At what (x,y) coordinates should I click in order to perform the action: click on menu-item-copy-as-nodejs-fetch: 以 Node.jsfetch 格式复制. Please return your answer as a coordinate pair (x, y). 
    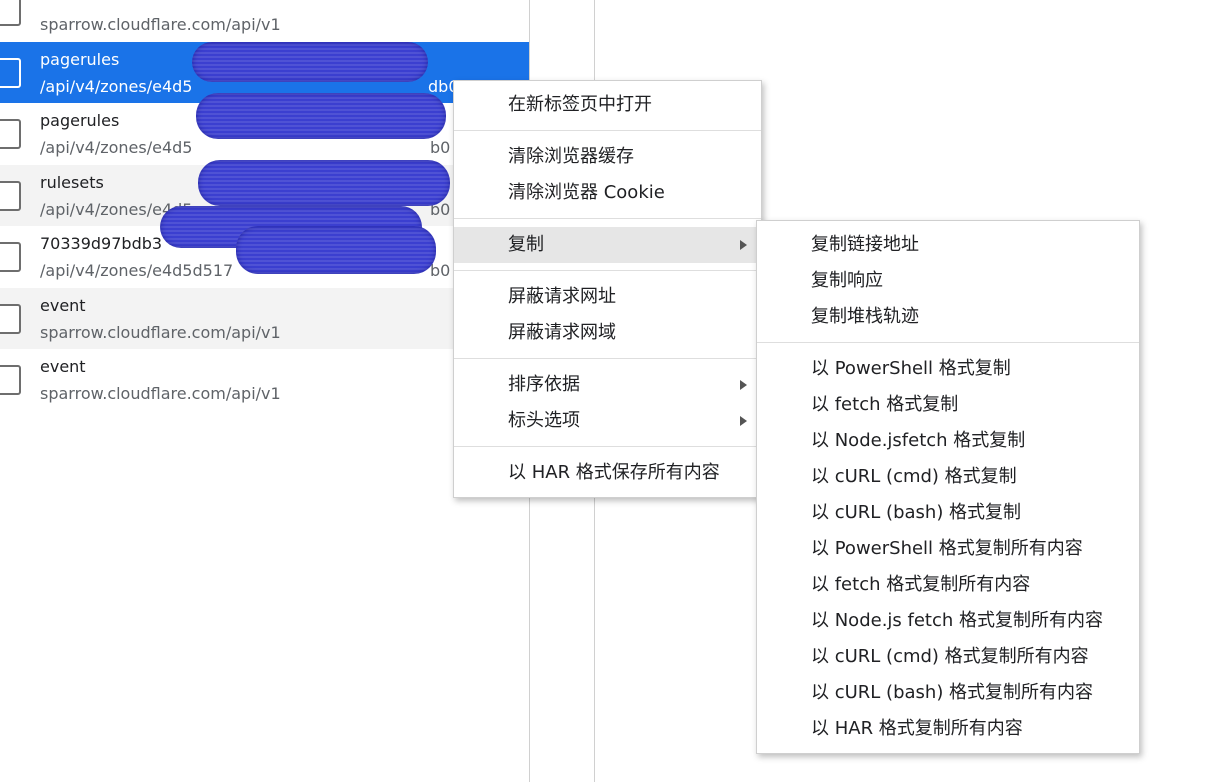
    Looking at the image, I should click on (948, 441).